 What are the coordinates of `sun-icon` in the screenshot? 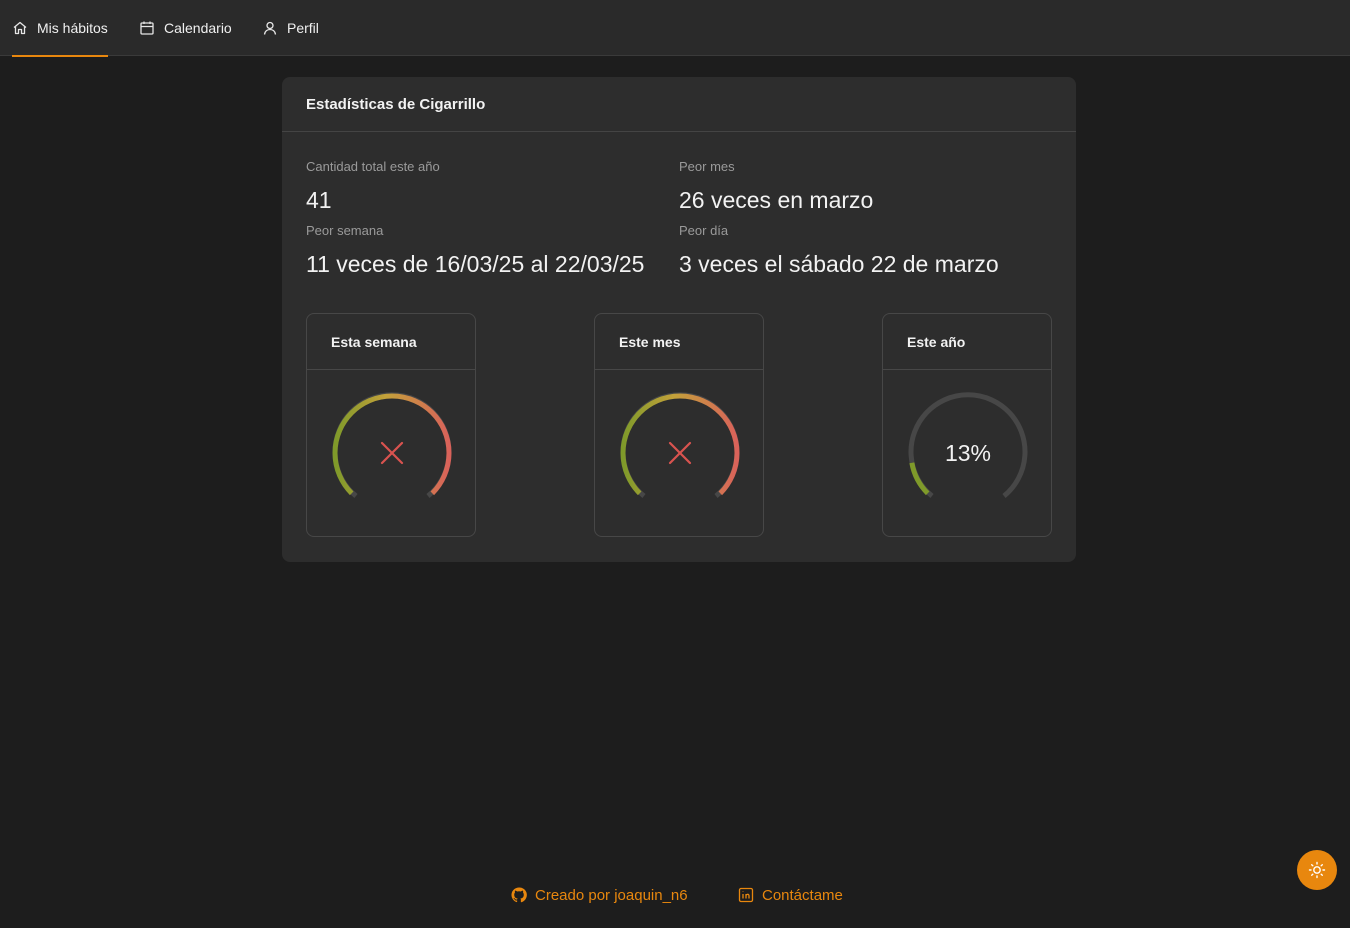 It's located at (1317, 870).